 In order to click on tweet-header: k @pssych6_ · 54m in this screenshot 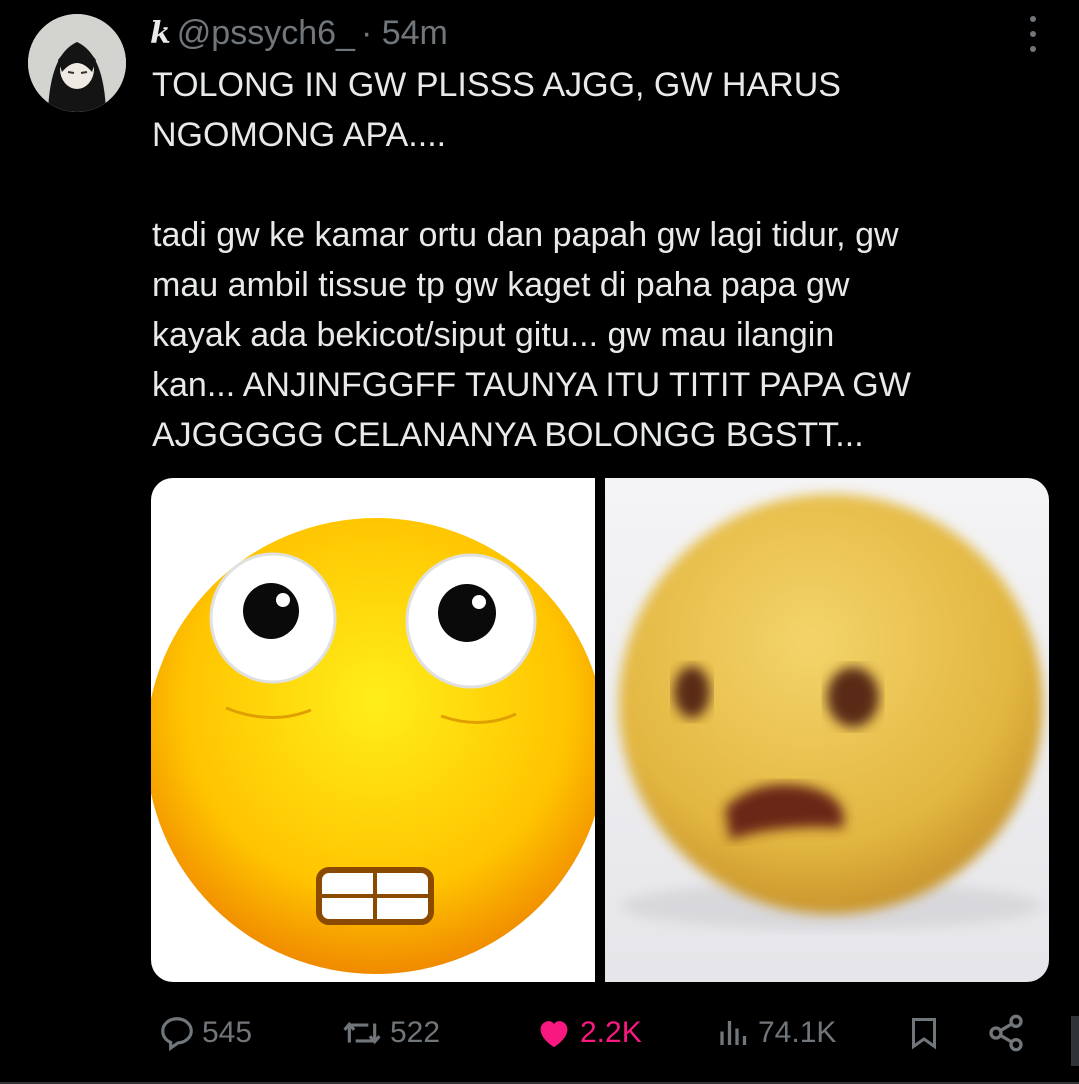, I will do `click(299, 33)`.